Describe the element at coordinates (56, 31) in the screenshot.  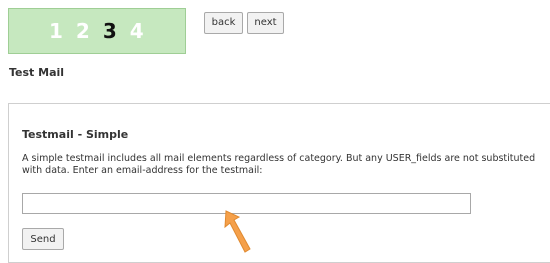
I see `step-1: 1` at that location.